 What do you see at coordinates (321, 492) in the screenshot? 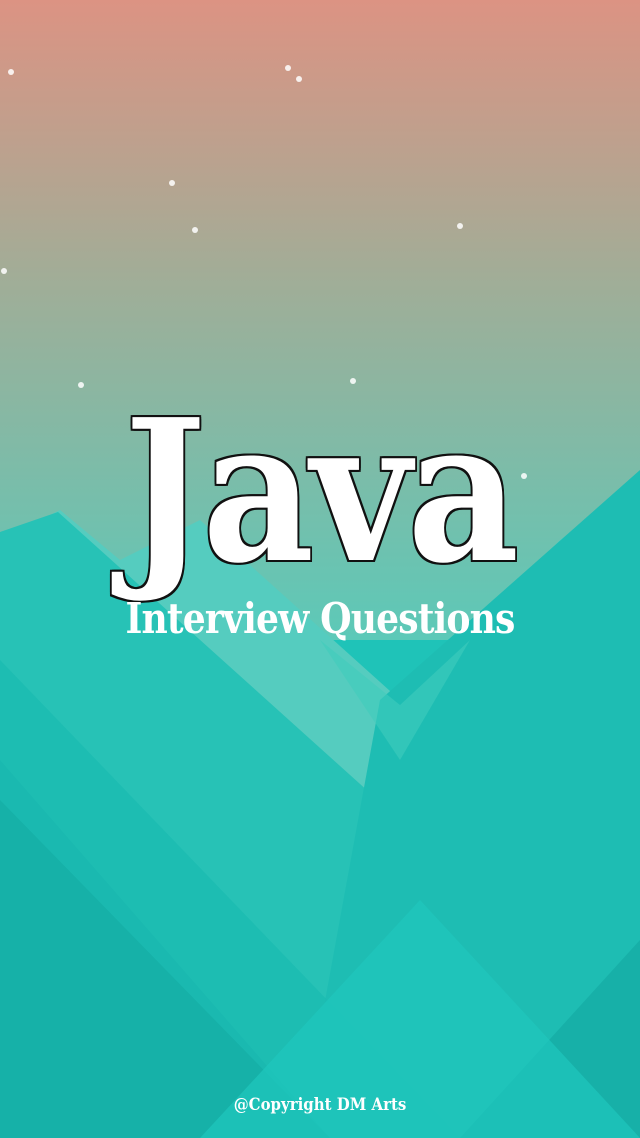
I see `app-title: Java` at bounding box center [321, 492].